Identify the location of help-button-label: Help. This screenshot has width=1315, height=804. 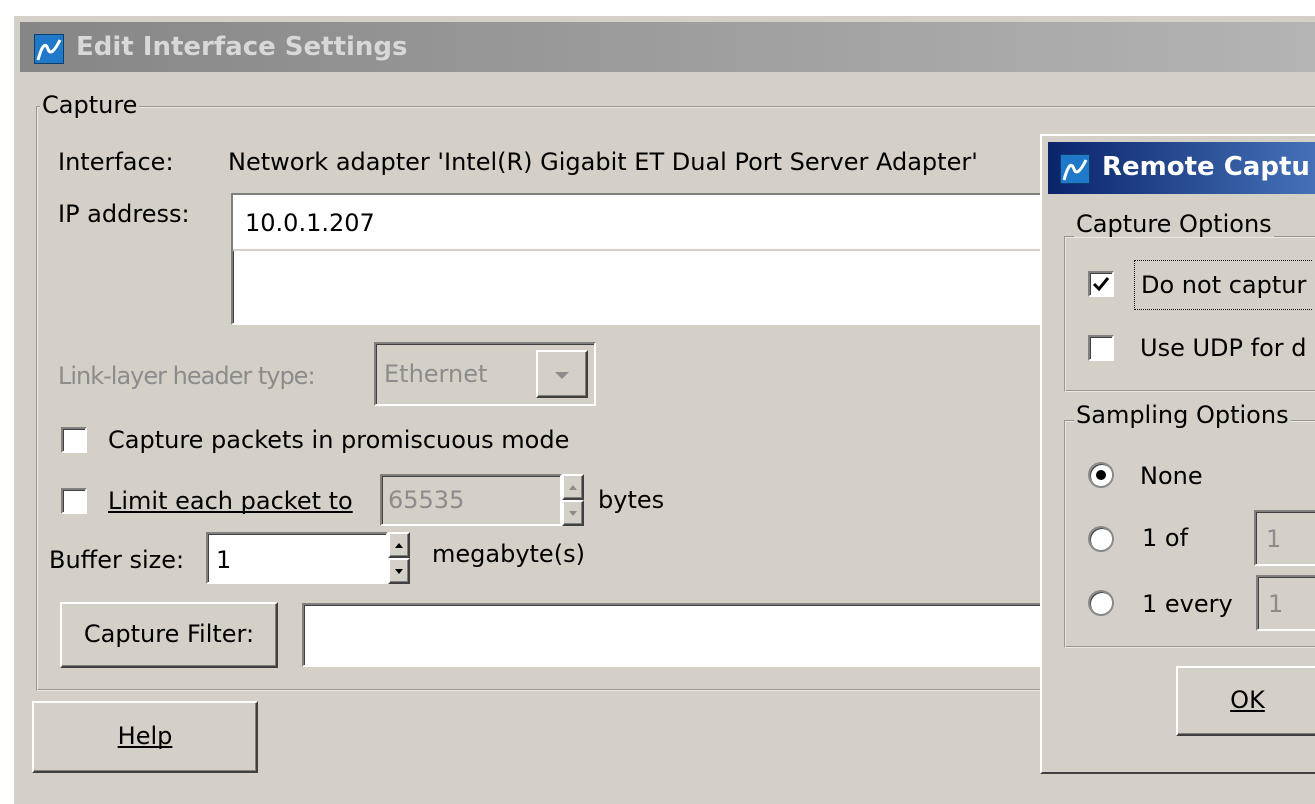
(145, 736).